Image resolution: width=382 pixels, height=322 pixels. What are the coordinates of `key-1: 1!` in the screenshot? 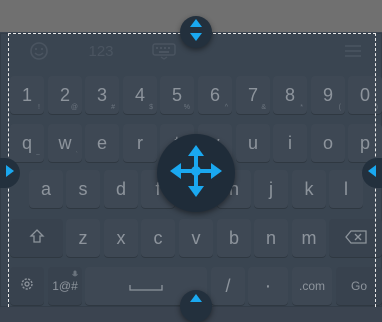 It's located at (27, 95).